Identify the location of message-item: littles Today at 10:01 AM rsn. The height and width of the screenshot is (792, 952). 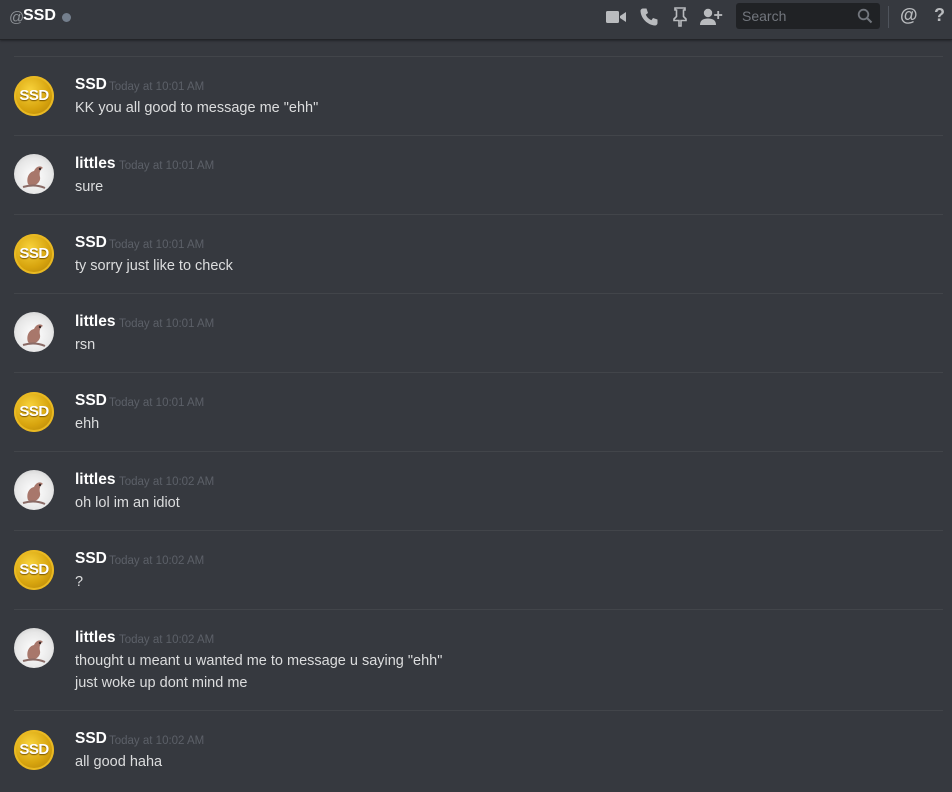
(478, 332).